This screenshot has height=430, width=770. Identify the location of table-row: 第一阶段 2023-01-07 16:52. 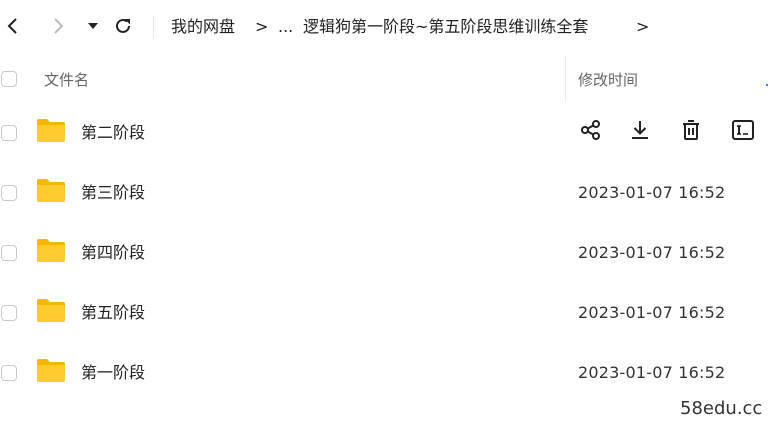
(385, 373).